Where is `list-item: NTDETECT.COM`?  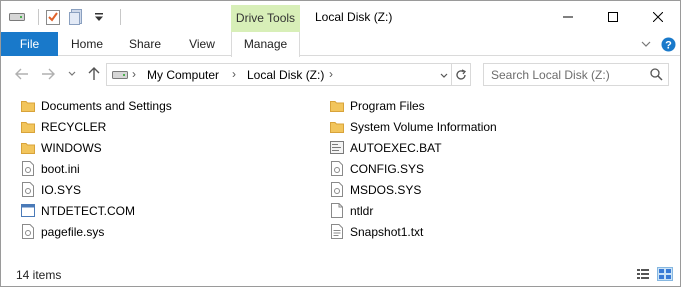 list-item: NTDETECT.COM is located at coordinates (77, 210).